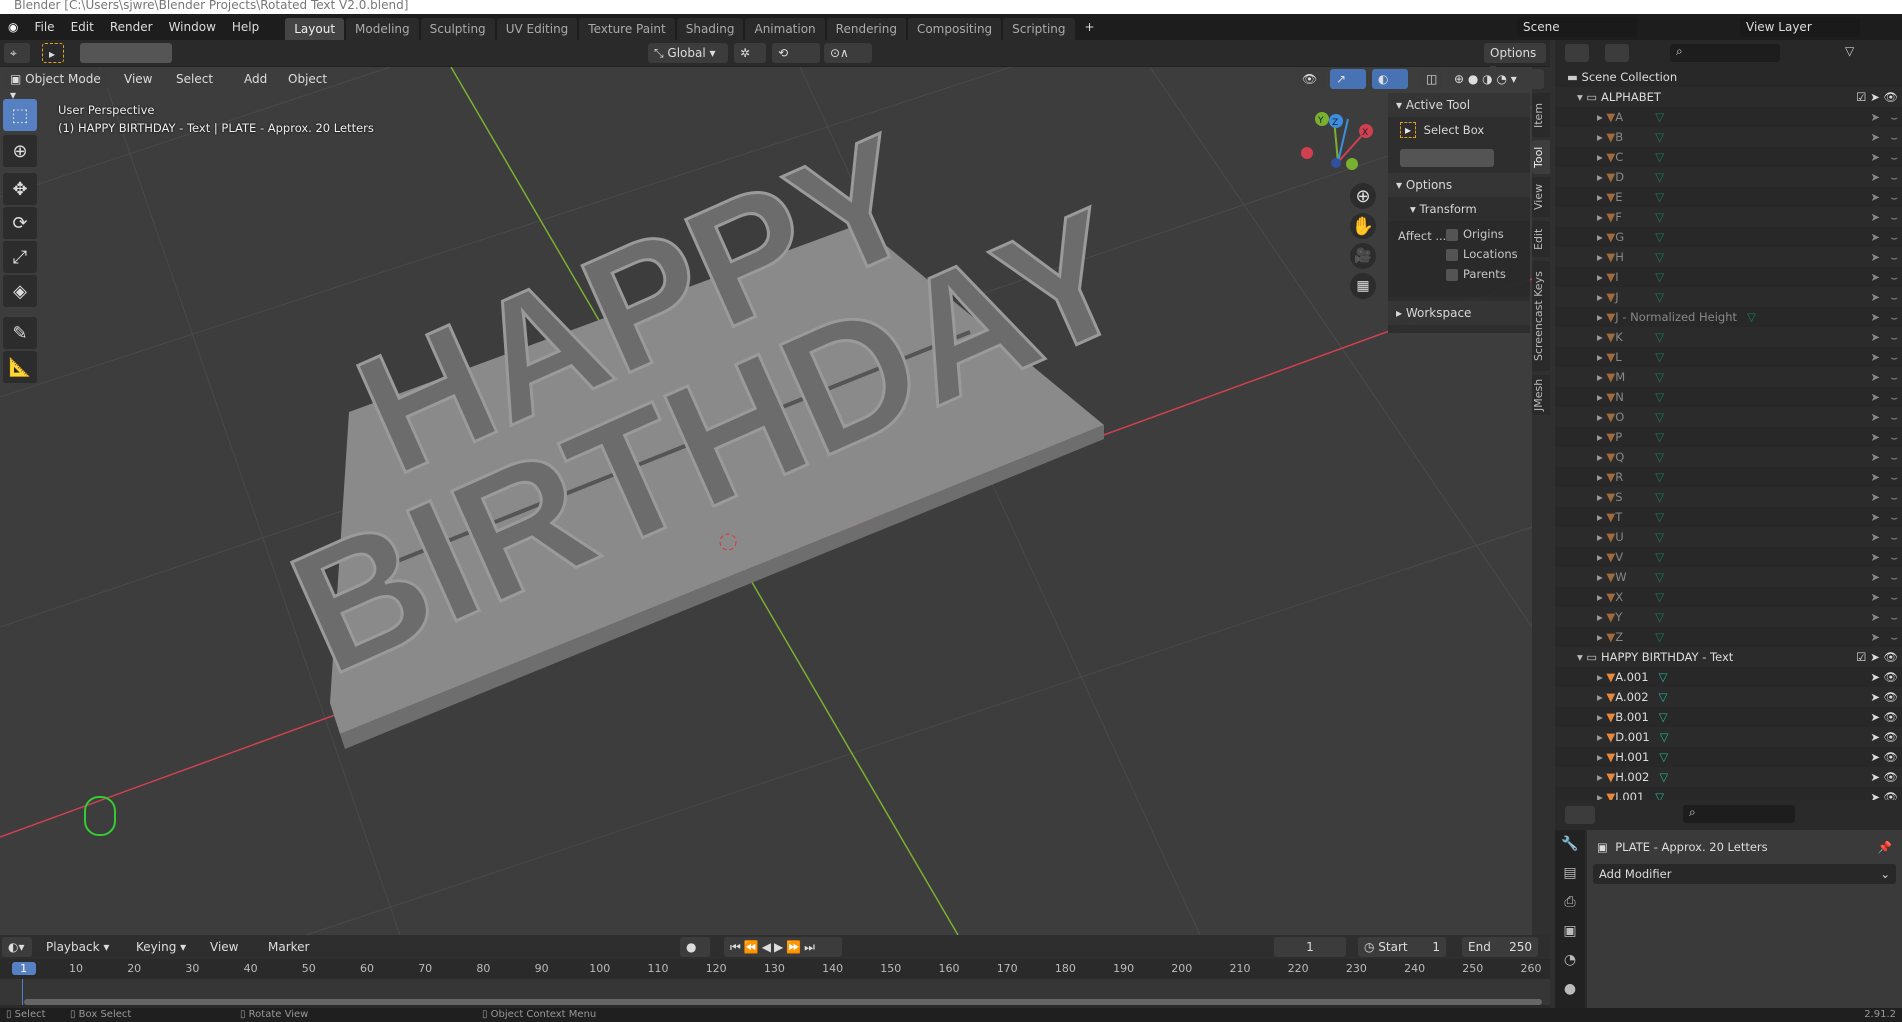  What do you see at coordinates (1728, 457) in the screenshot?
I see `outliner-item: ▸ ▼ Q ▽ ➤ ⌣` at bounding box center [1728, 457].